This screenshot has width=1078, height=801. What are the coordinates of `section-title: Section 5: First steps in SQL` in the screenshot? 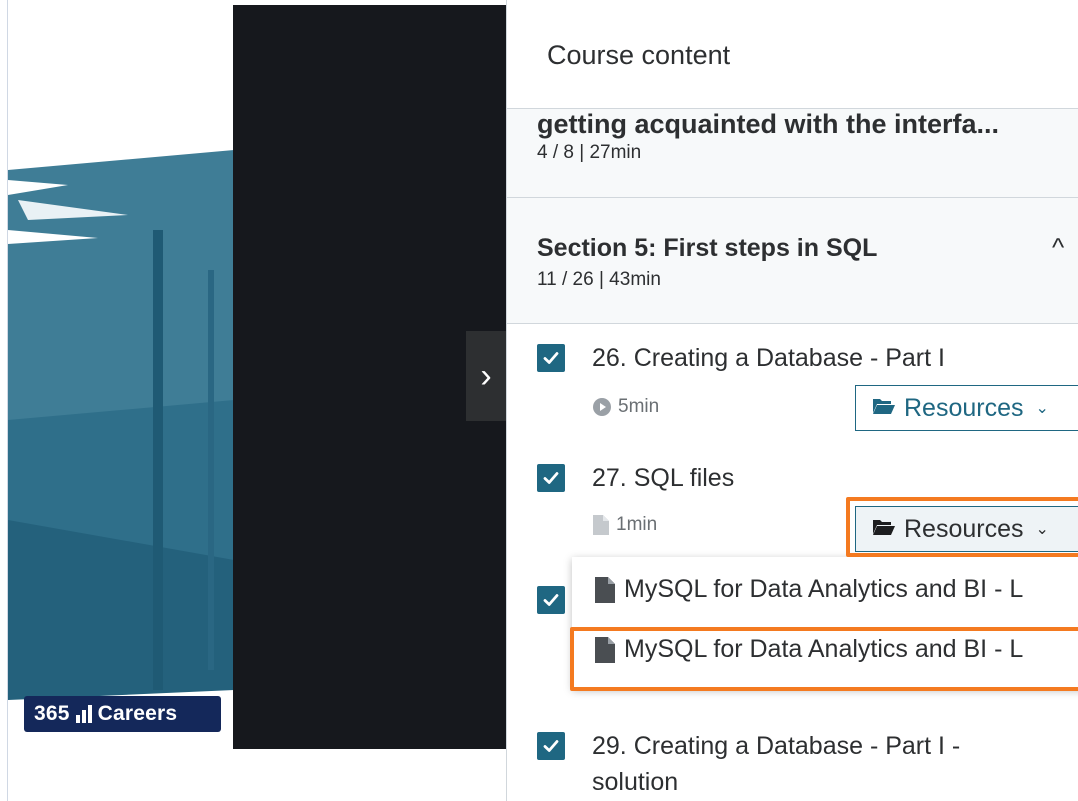 It's located at (707, 248).